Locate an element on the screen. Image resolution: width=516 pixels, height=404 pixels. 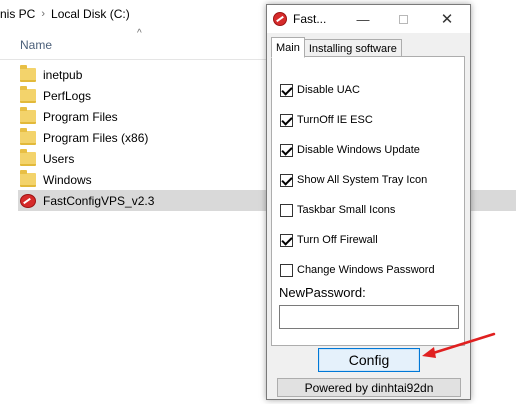
maximize-icon is located at coordinates (403, 19).